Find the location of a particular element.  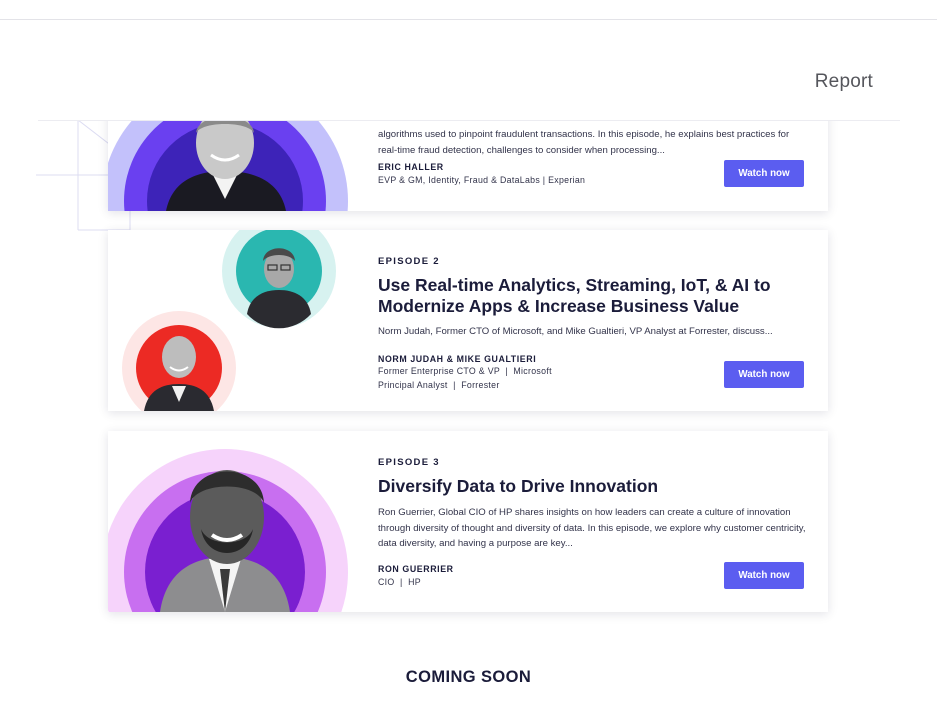

episode-title: Diversify Data to Drive Innovation is located at coordinates (518, 486).